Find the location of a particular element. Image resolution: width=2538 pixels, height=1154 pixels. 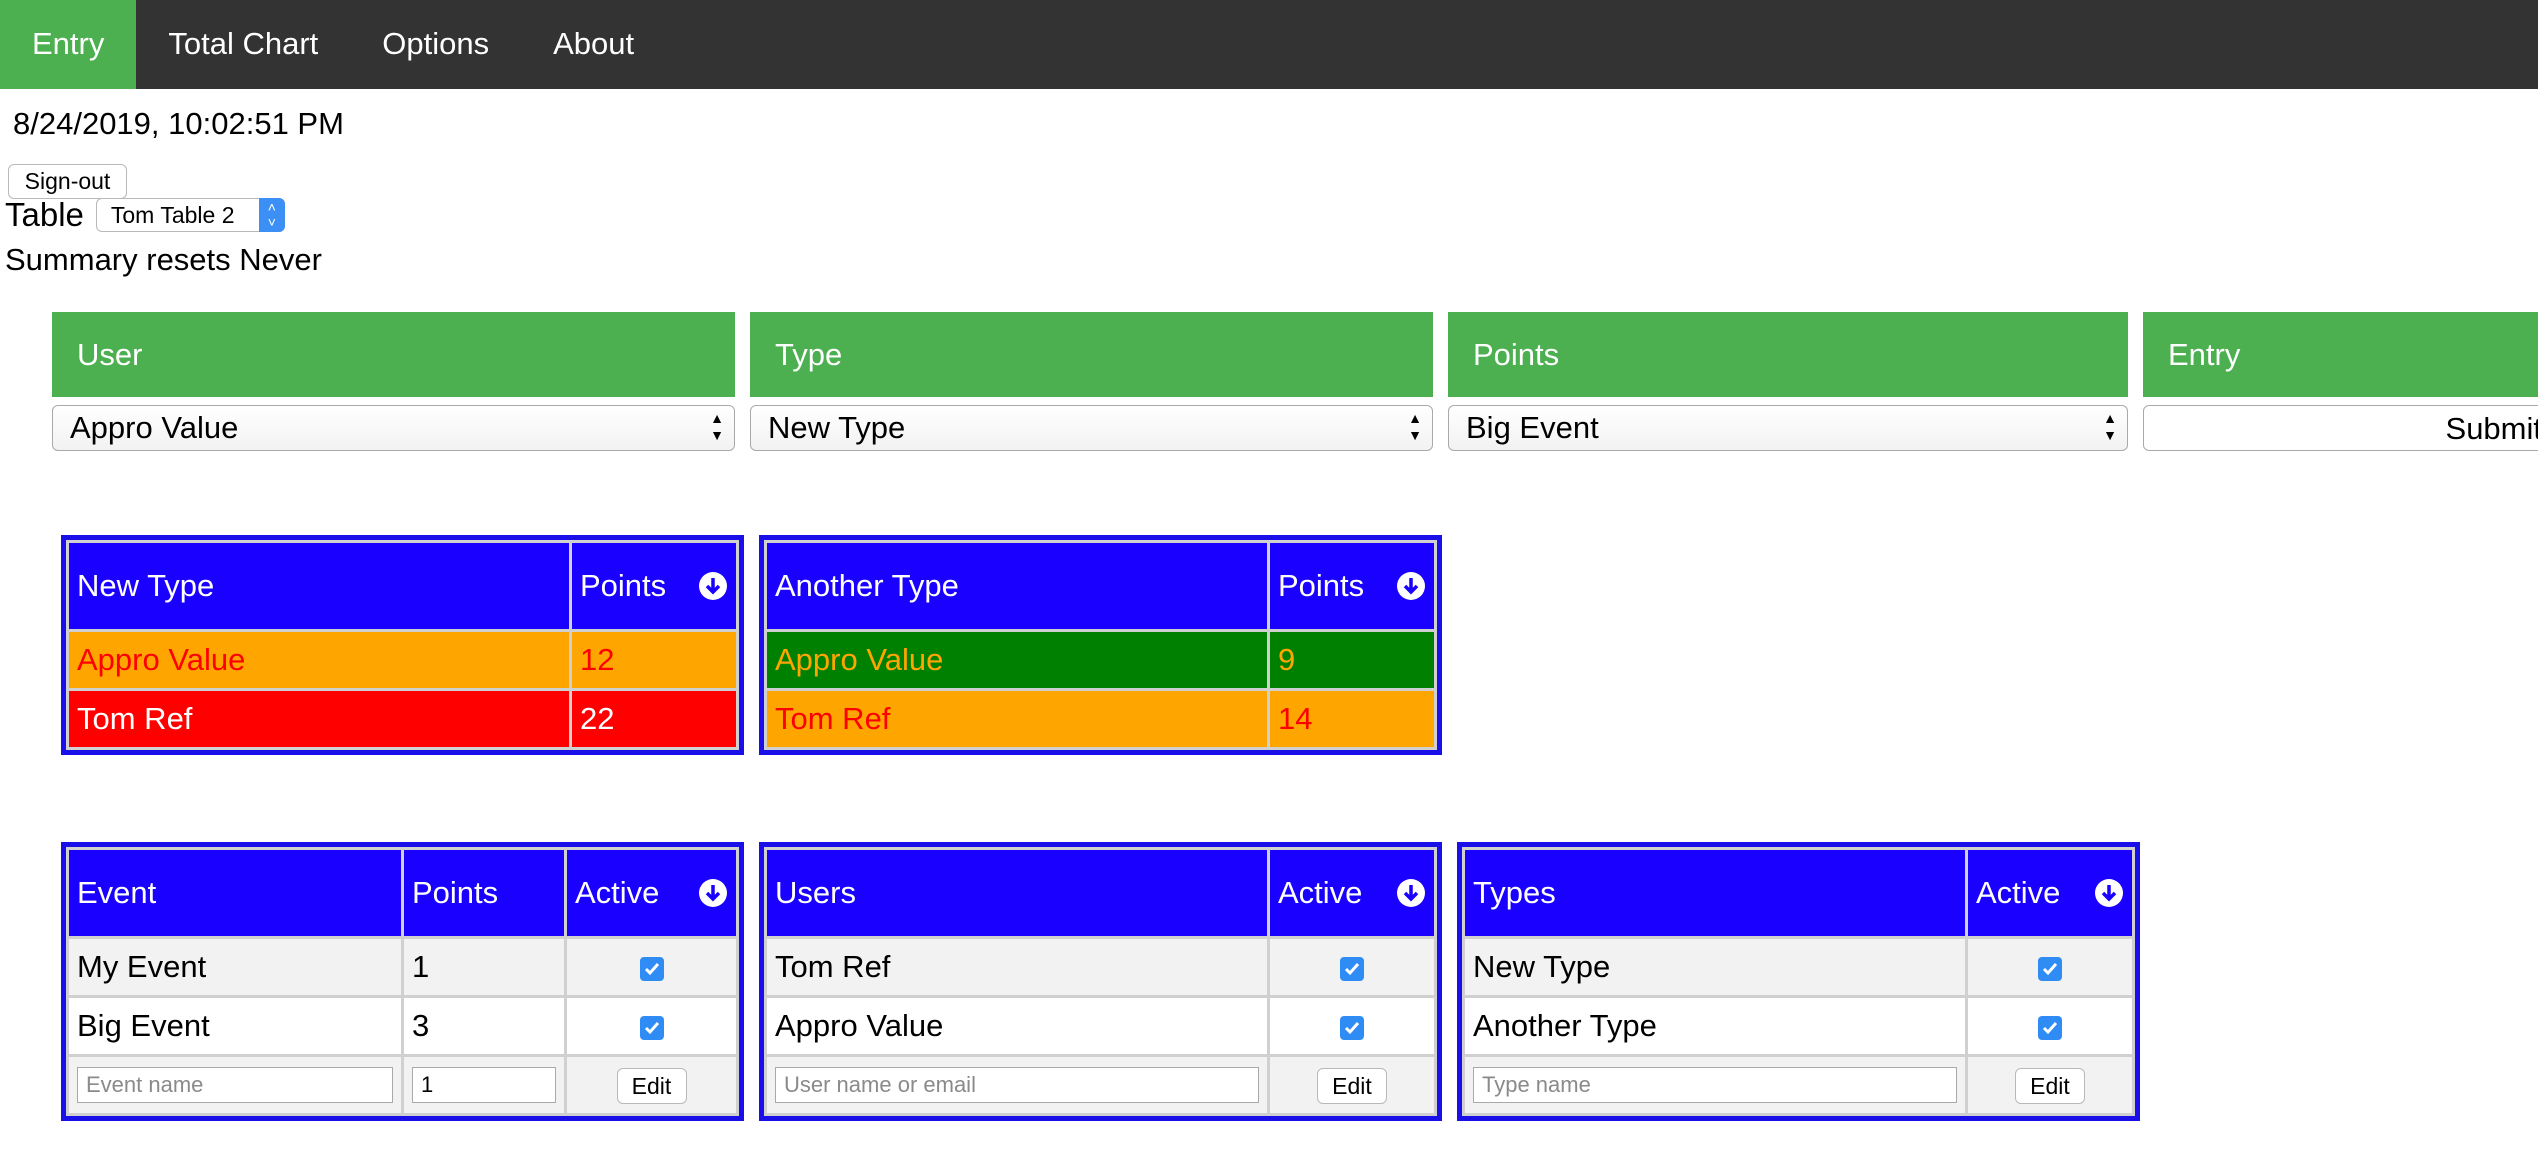

summary-type-header: Another Type is located at coordinates (1017, 586).